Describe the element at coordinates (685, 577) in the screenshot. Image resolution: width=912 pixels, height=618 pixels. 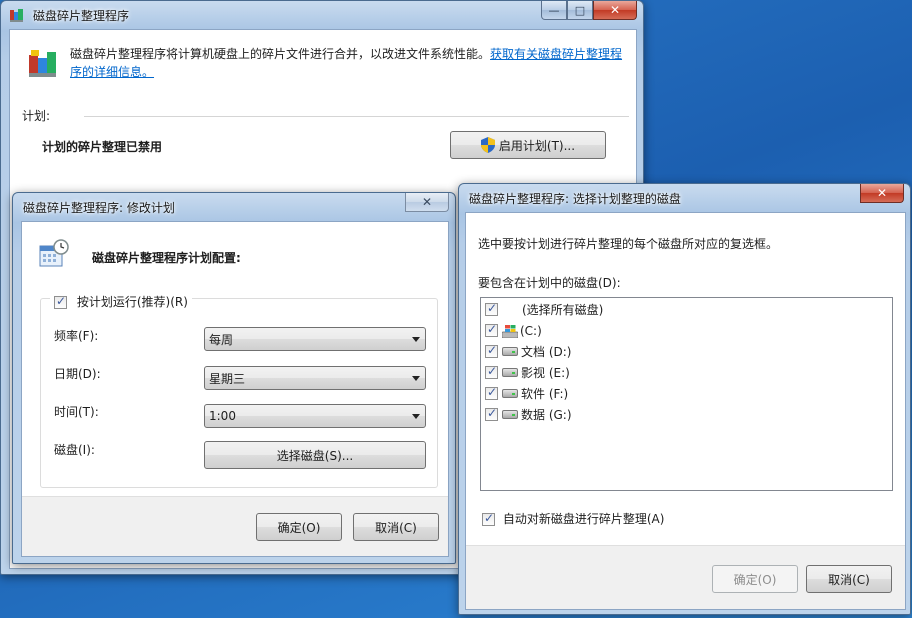
I see `select-dialog-footer: 确定(O) 取消(C)` at that location.